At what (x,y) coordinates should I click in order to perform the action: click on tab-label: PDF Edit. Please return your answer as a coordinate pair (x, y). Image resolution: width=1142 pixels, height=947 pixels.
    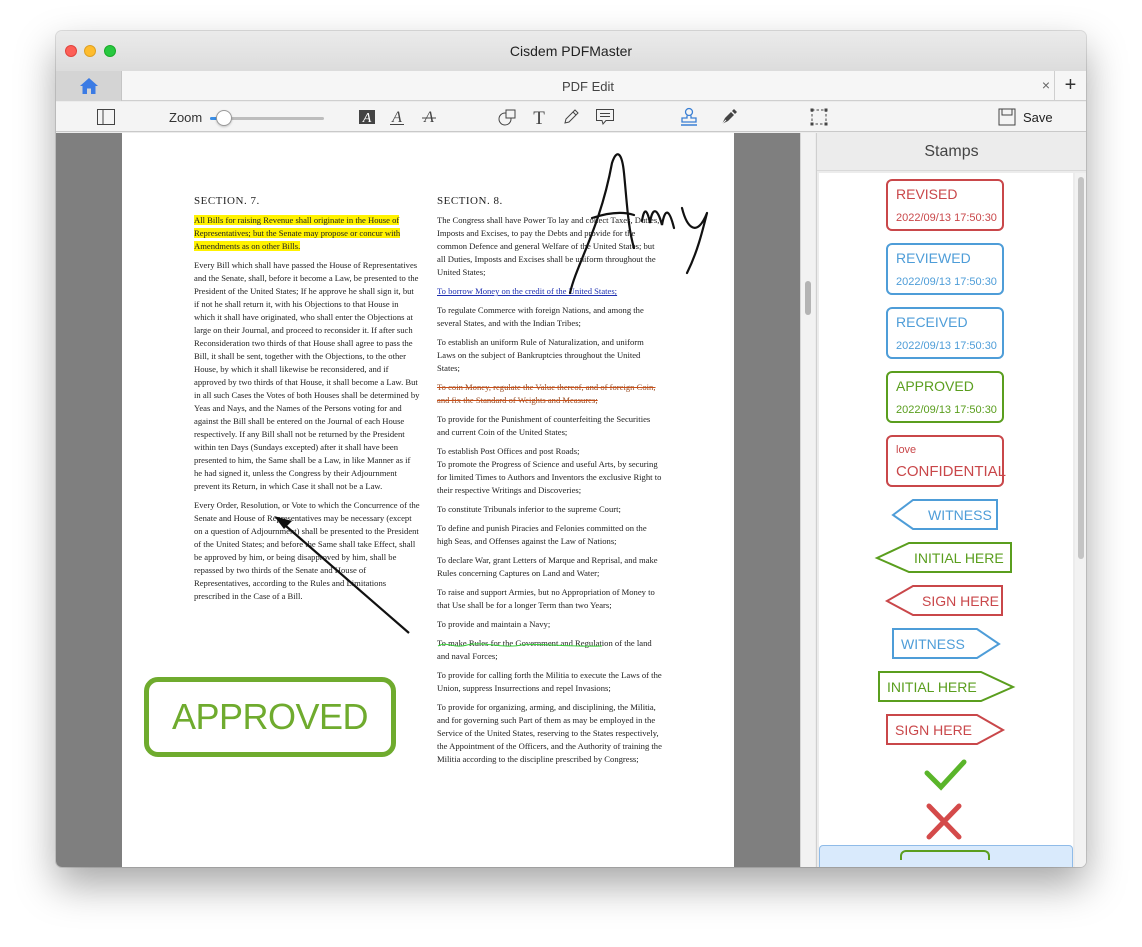
    Looking at the image, I should click on (587, 86).